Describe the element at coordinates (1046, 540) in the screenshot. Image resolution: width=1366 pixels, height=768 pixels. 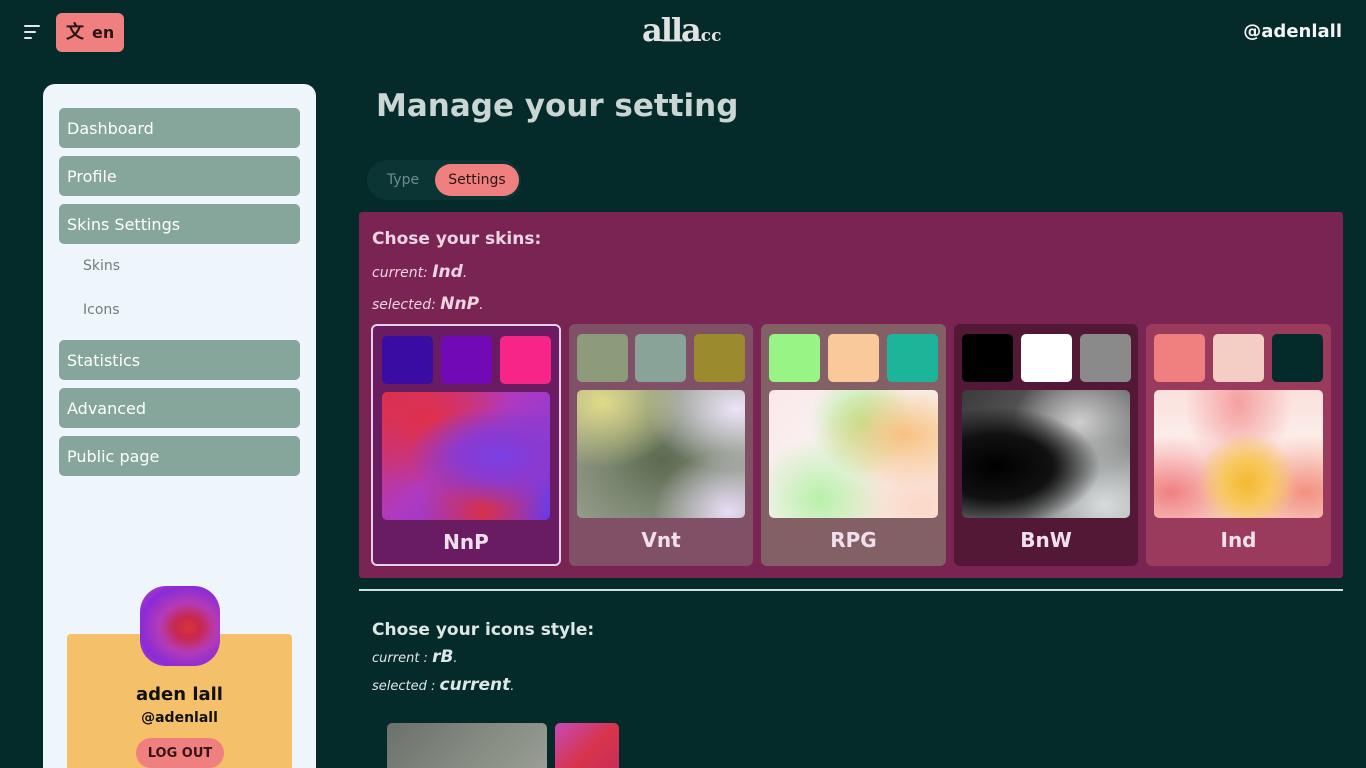
I see `skin-label: BnW` at that location.